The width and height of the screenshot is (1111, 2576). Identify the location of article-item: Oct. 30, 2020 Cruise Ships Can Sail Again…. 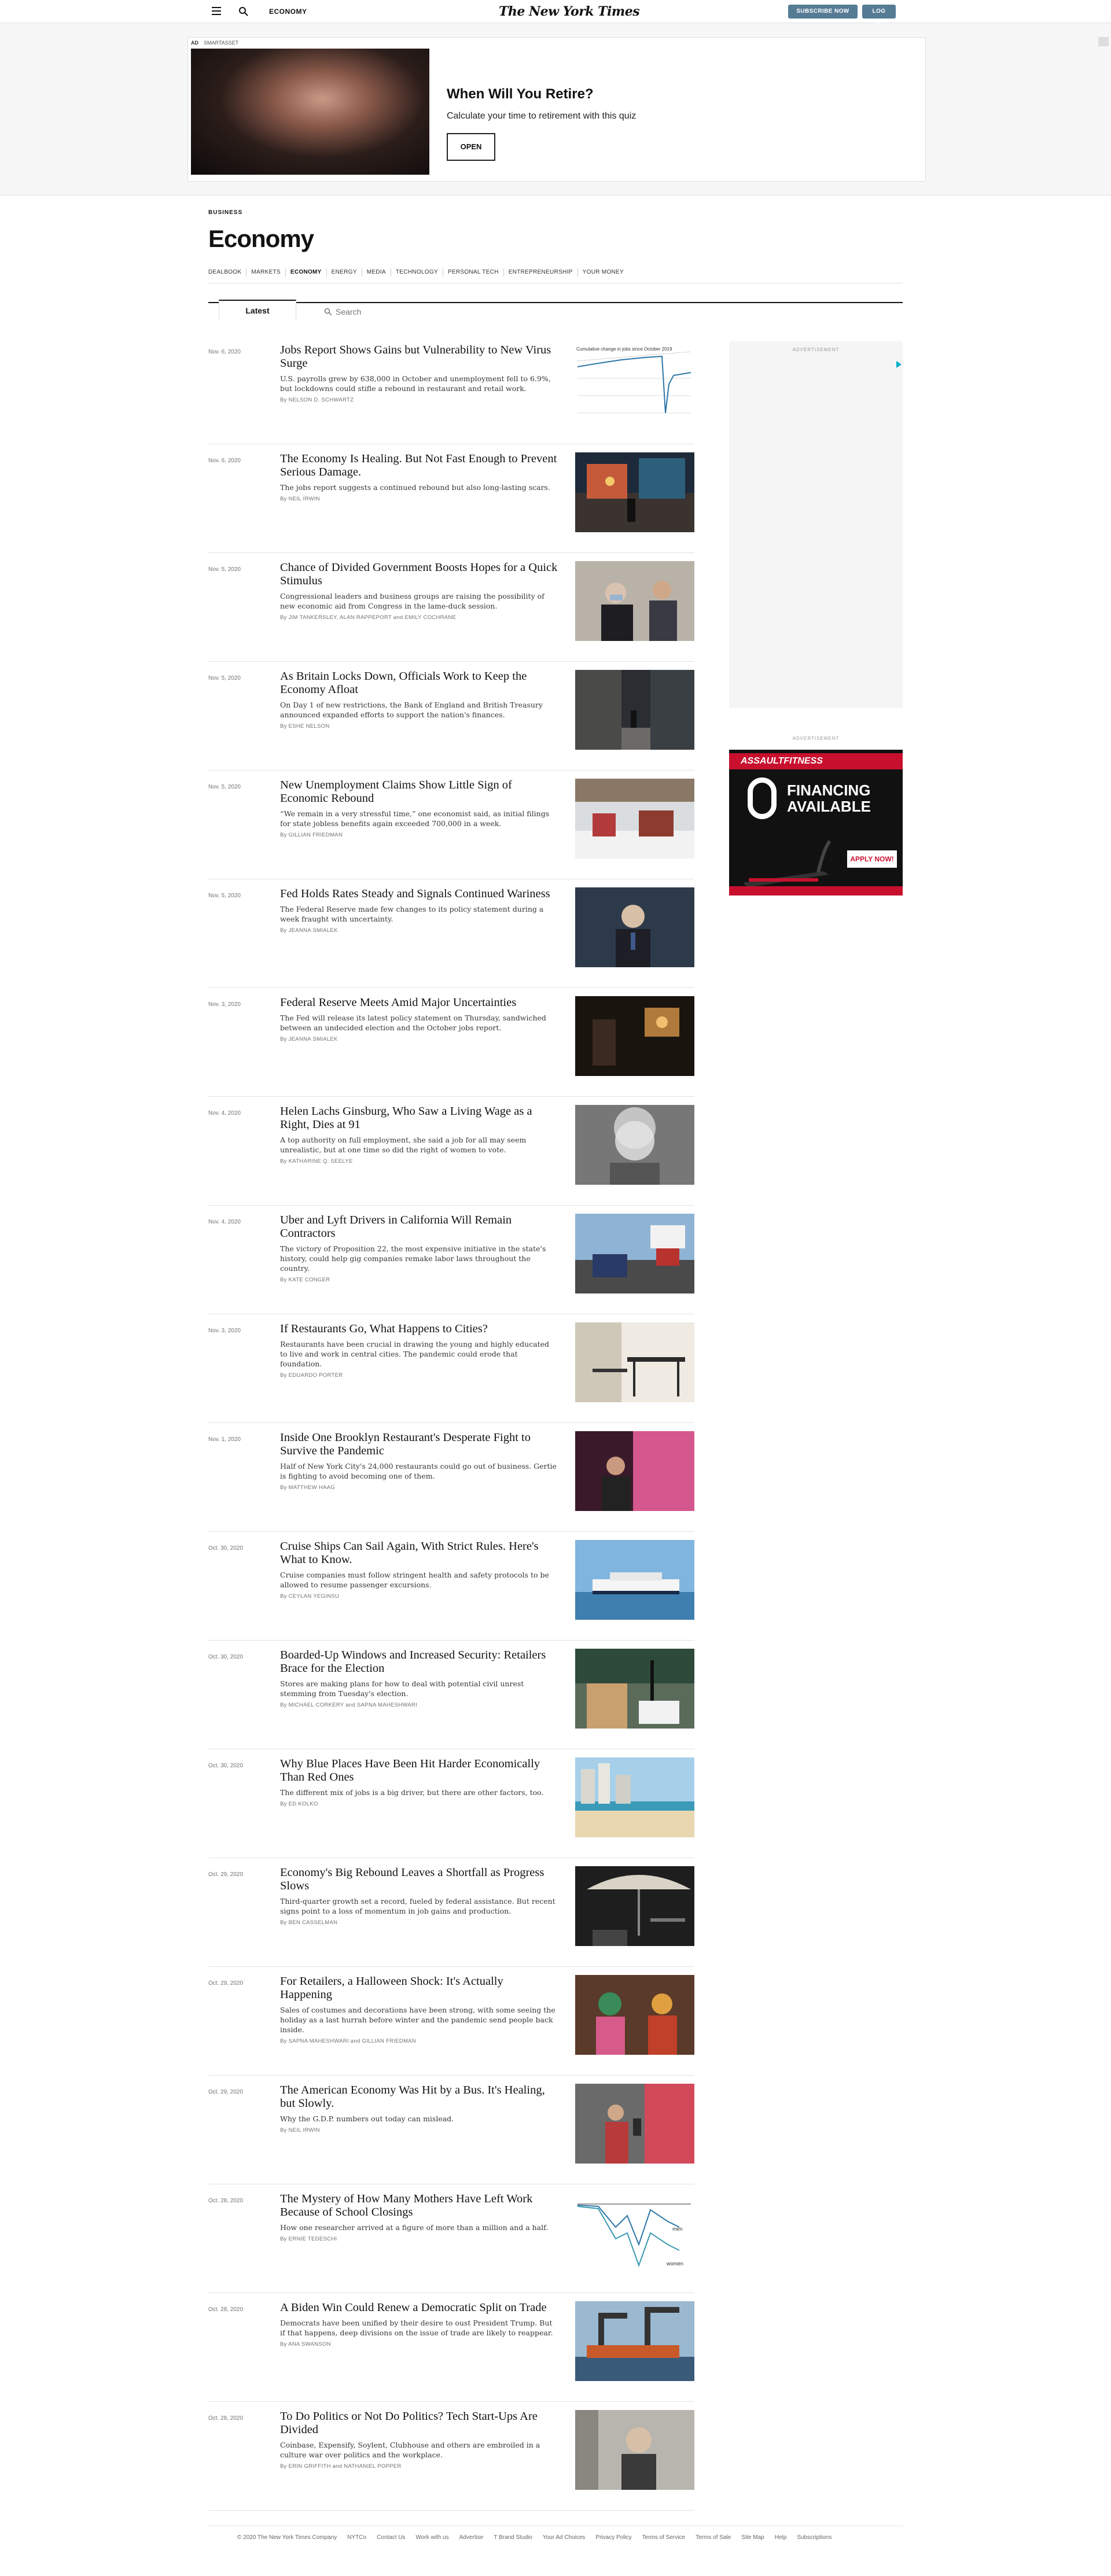
(451, 1586).